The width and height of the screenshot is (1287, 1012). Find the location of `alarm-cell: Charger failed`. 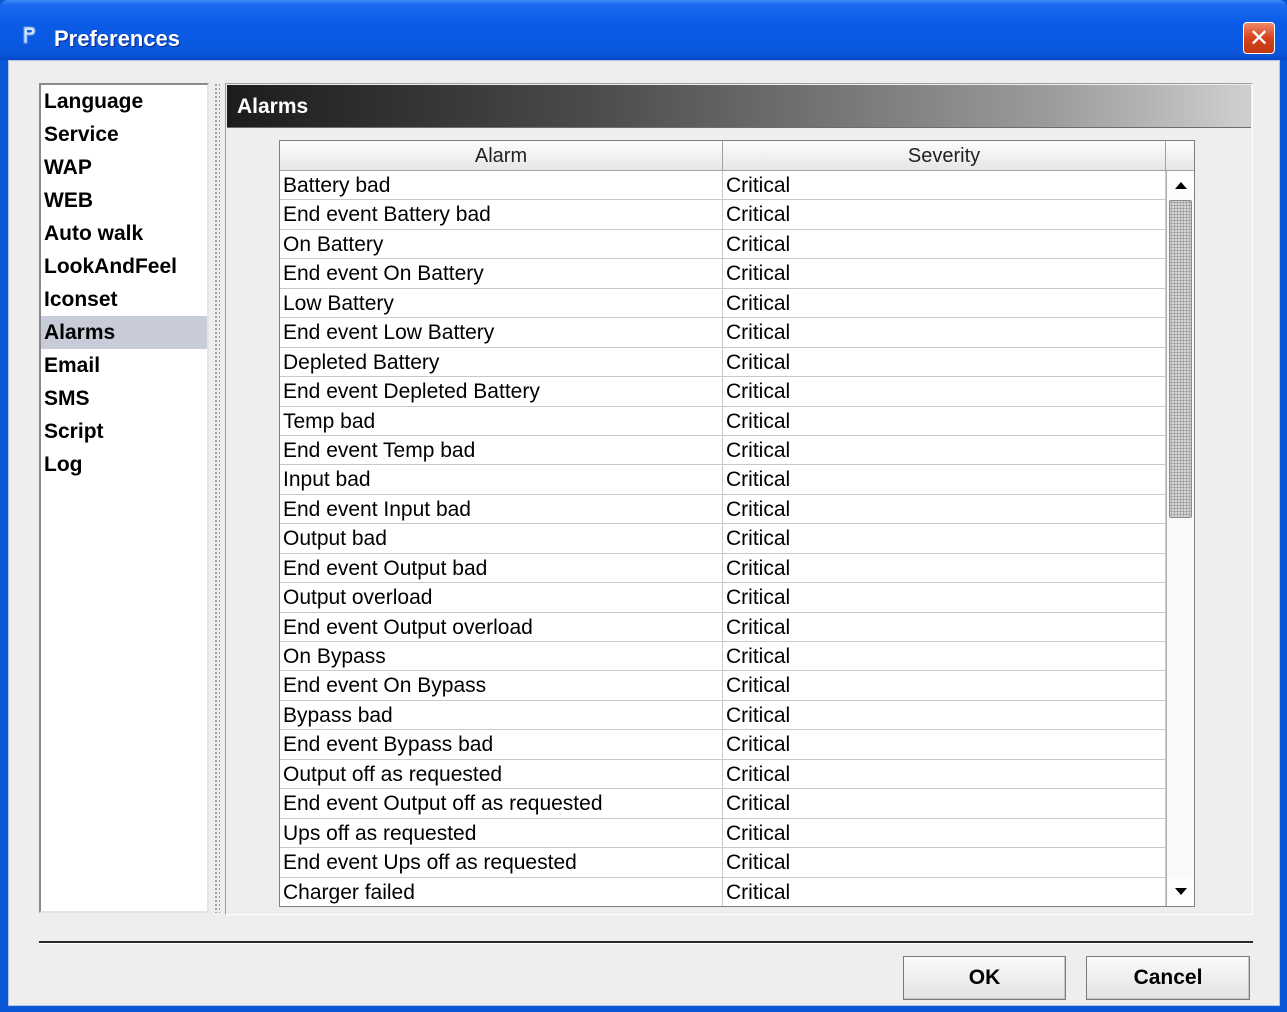

alarm-cell: Charger failed is located at coordinates (501, 891).